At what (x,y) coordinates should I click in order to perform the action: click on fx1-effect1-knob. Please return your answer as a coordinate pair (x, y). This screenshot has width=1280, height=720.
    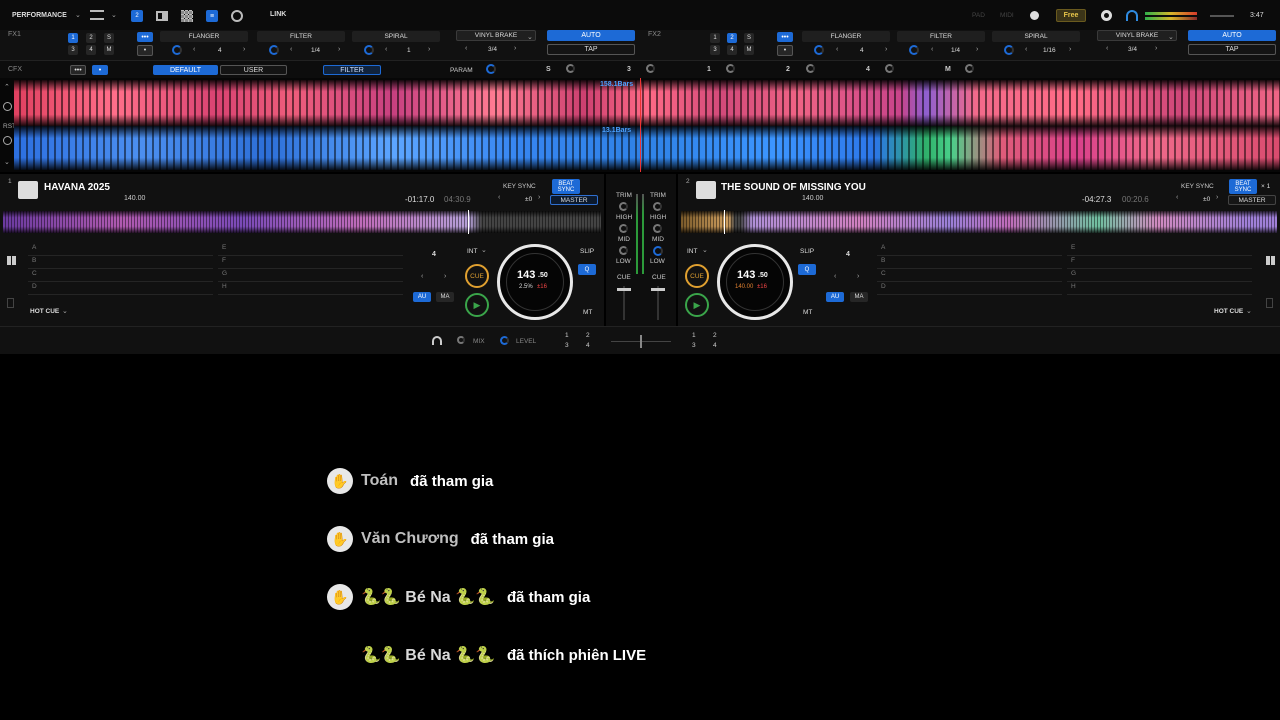
    Looking at the image, I should click on (177, 50).